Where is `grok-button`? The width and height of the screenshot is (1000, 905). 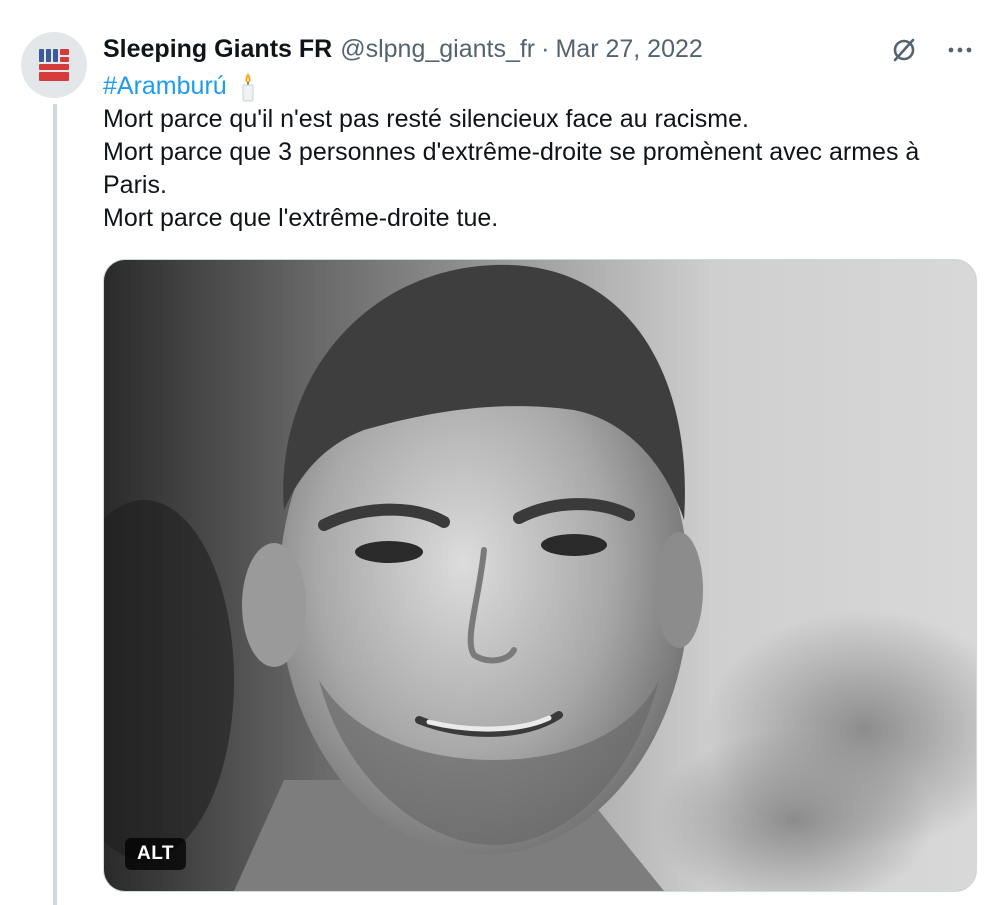
grok-button is located at coordinates (904, 50).